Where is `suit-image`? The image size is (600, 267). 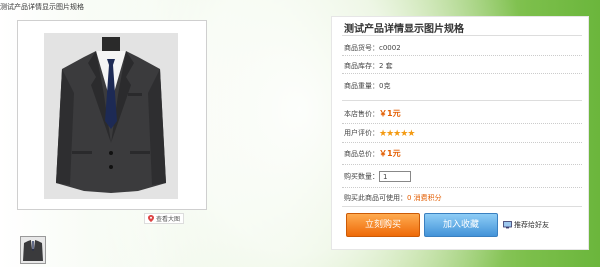 suit-image is located at coordinates (111, 115).